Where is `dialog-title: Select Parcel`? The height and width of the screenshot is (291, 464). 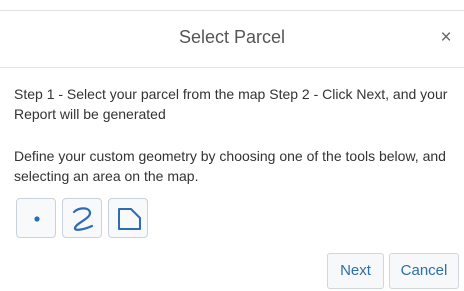 dialog-title: Select Parcel is located at coordinates (232, 37).